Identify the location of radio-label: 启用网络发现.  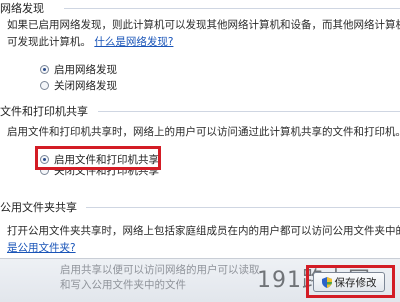
(85, 69).